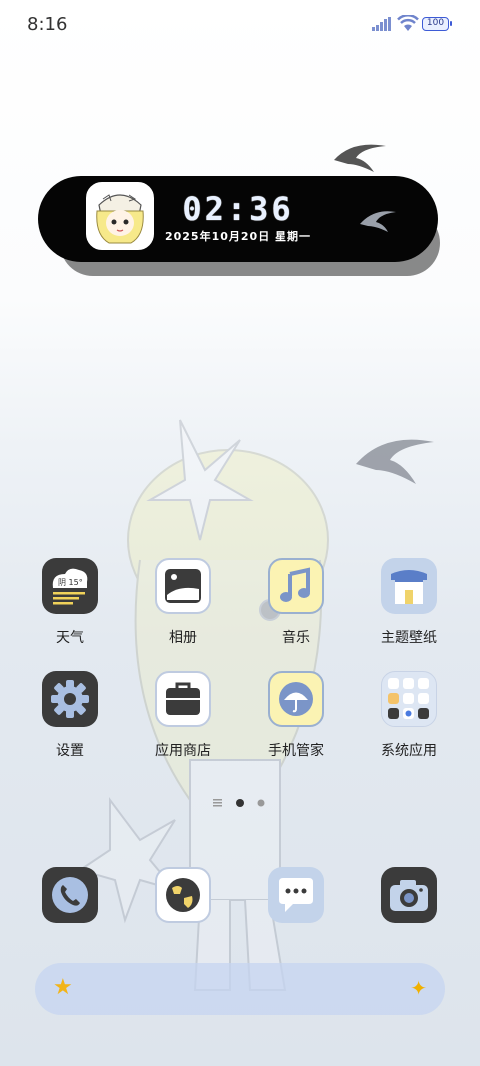  Describe the element at coordinates (296, 638) in the screenshot. I see `app-label: 音乐` at that location.